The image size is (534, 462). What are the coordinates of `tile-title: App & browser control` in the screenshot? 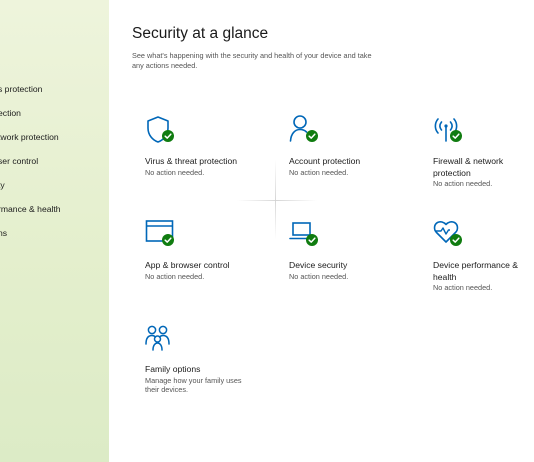 It's located at (187, 265).